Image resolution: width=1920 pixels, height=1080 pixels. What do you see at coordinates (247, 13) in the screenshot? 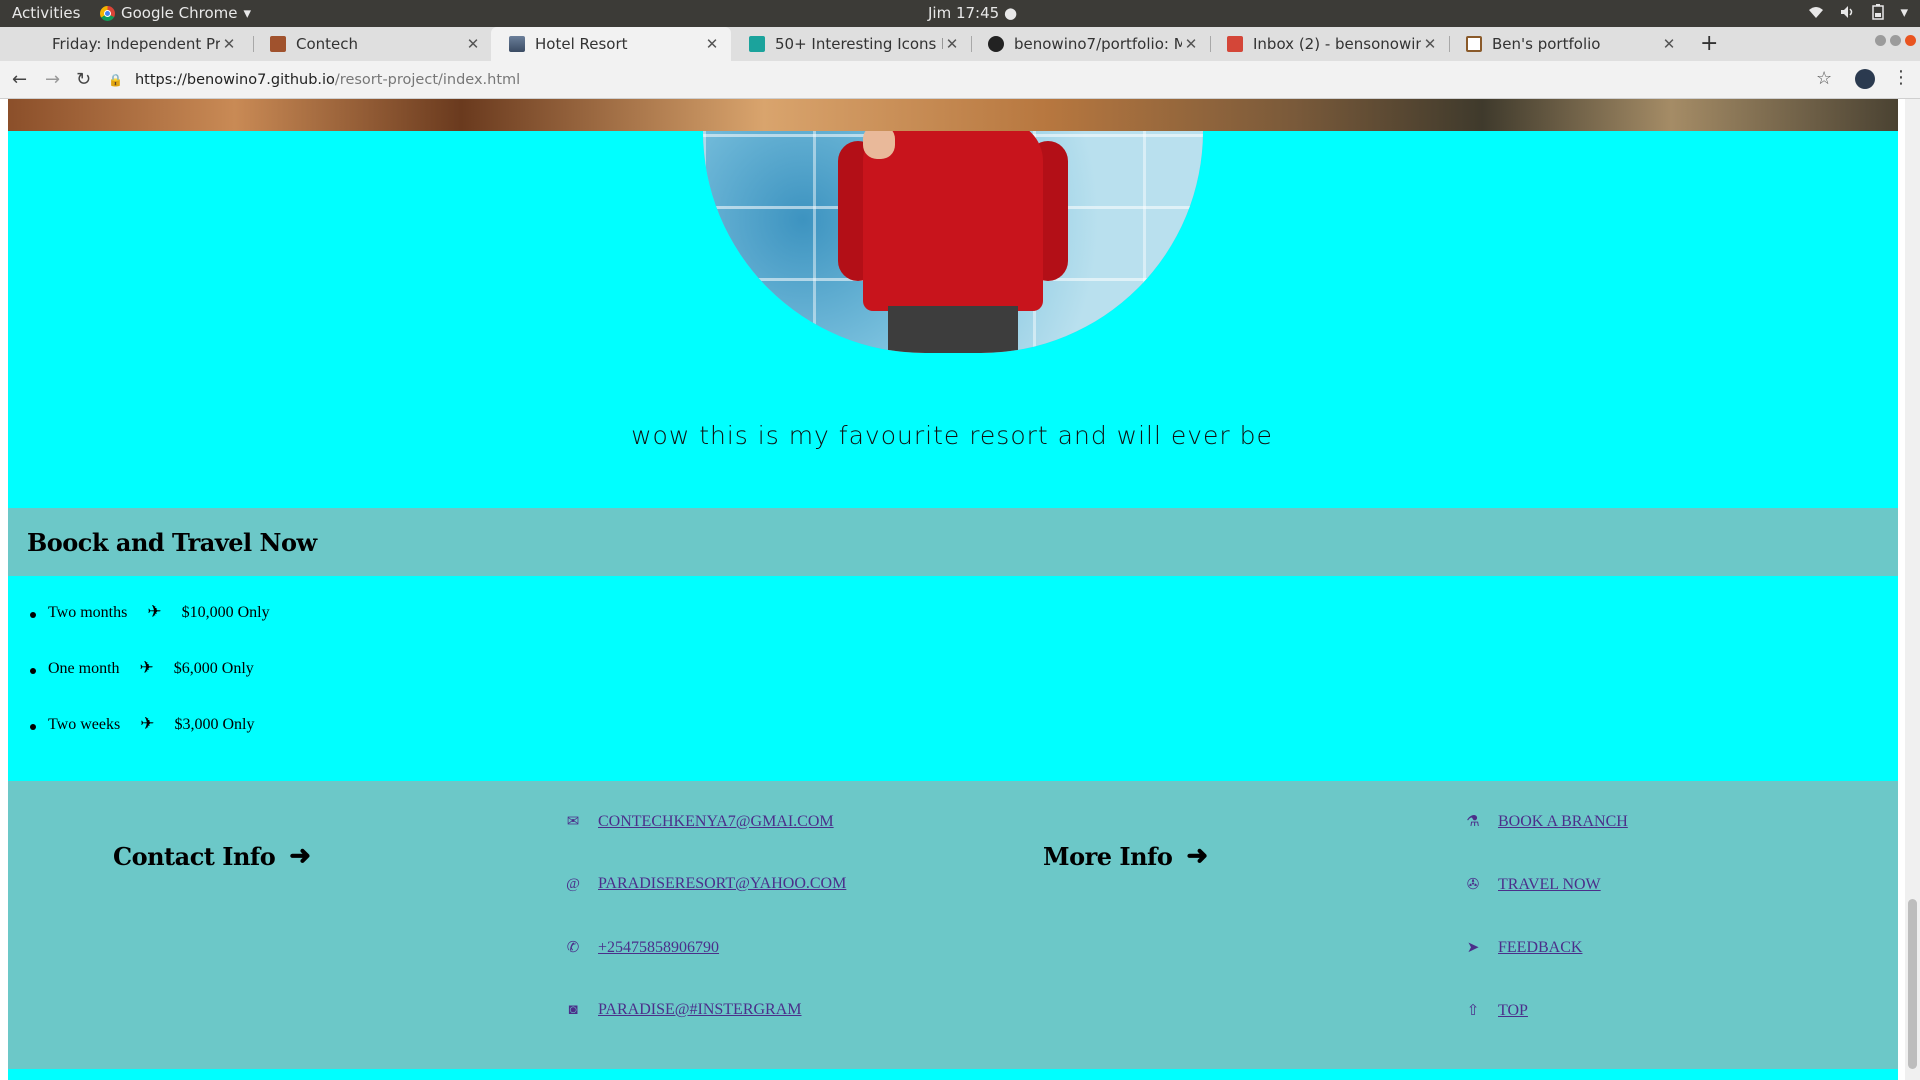
I see `caret-down-icon: ▾` at bounding box center [247, 13].